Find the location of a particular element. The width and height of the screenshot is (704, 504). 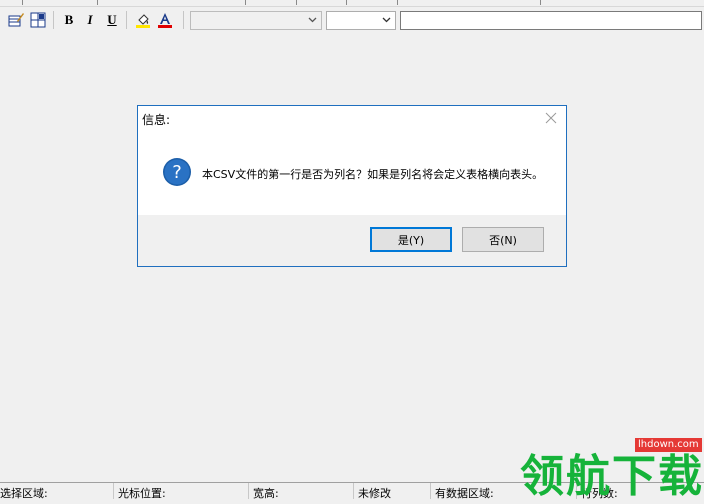

format-toolbar: B I U is located at coordinates (352, 20).